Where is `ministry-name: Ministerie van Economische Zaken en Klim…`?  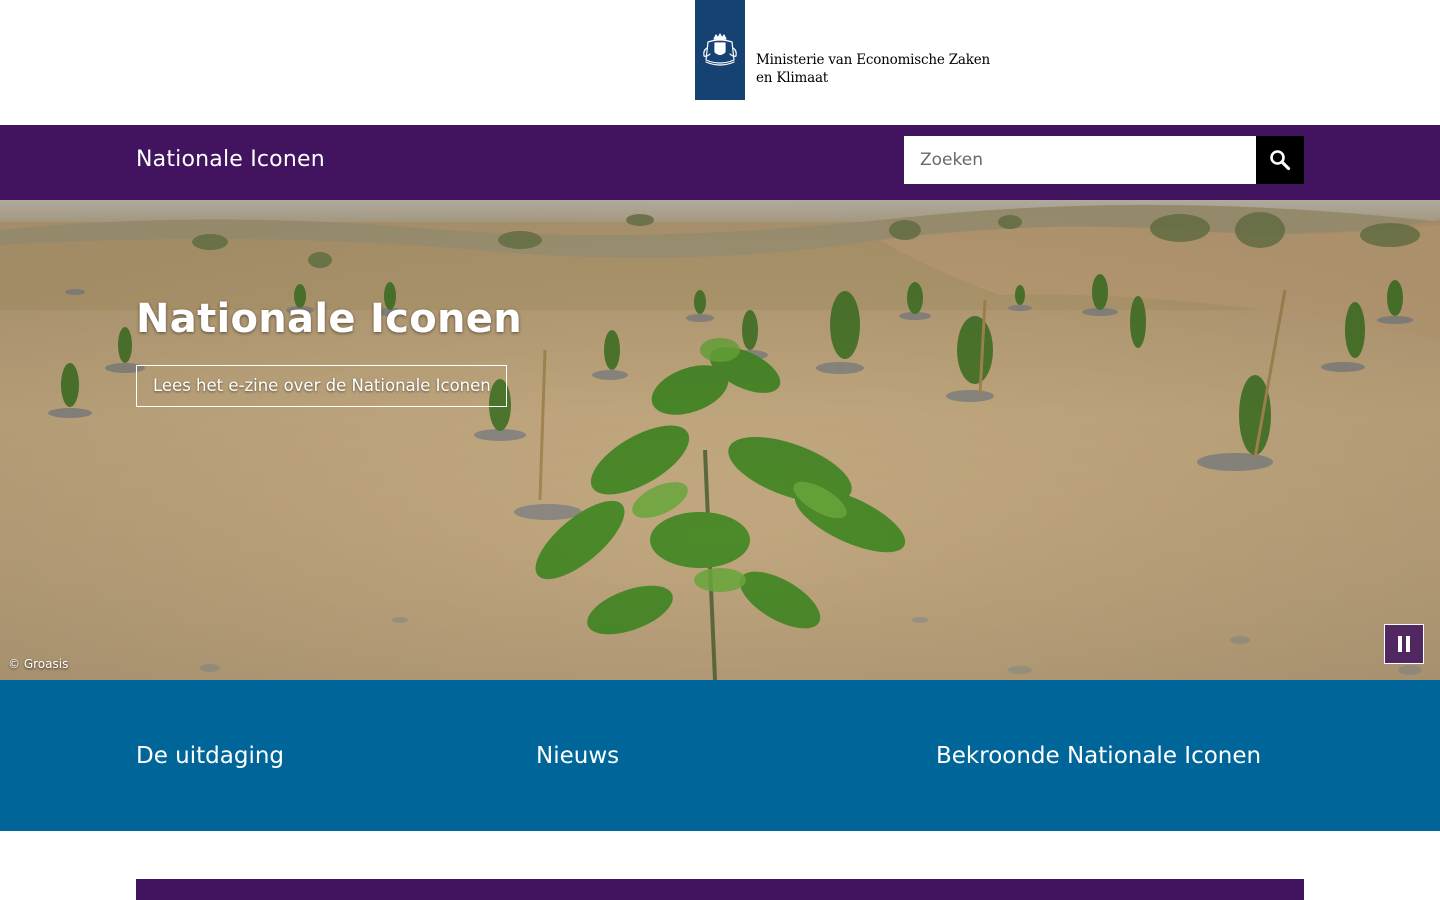
ministry-name: Ministerie van Economische Zaken en Klim… is located at coordinates (873, 69).